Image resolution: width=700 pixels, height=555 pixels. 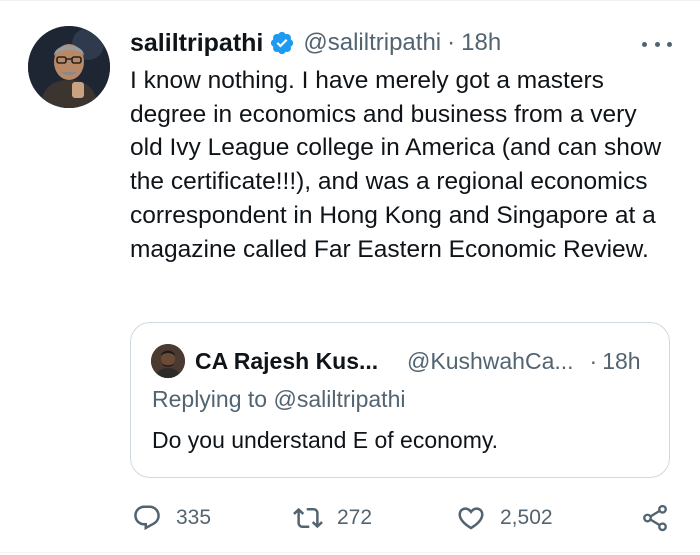 What do you see at coordinates (168, 361) in the screenshot?
I see `quoted-author-avatar` at bounding box center [168, 361].